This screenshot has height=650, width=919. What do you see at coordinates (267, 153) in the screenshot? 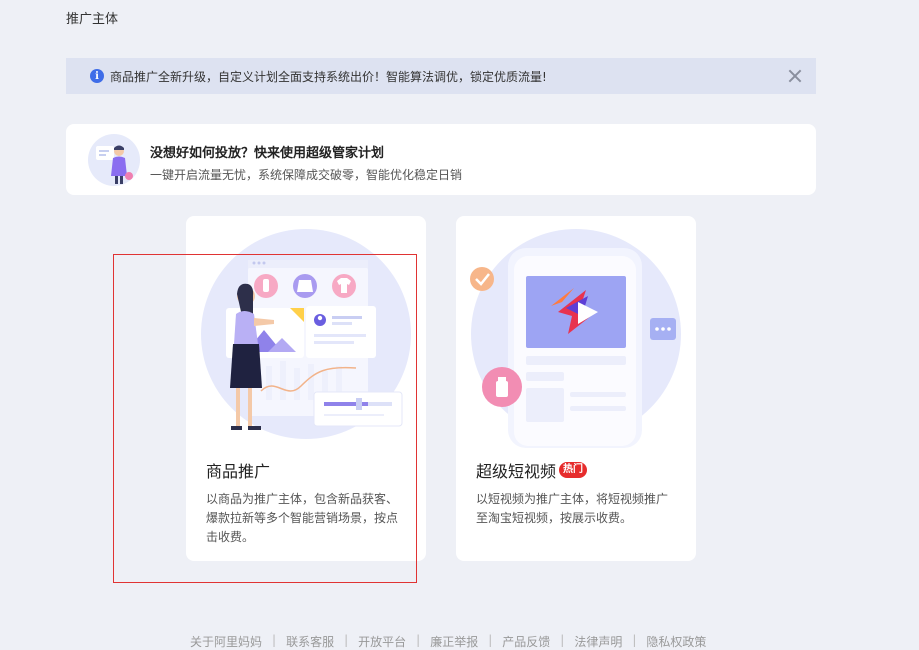
I see `promo-title: 没想好如何投放？快来使用超级管家计划` at bounding box center [267, 153].